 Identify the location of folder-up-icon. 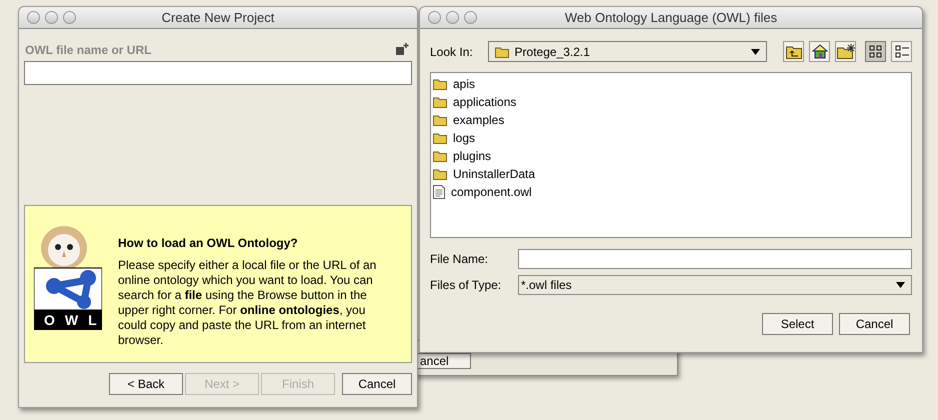
(794, 51).